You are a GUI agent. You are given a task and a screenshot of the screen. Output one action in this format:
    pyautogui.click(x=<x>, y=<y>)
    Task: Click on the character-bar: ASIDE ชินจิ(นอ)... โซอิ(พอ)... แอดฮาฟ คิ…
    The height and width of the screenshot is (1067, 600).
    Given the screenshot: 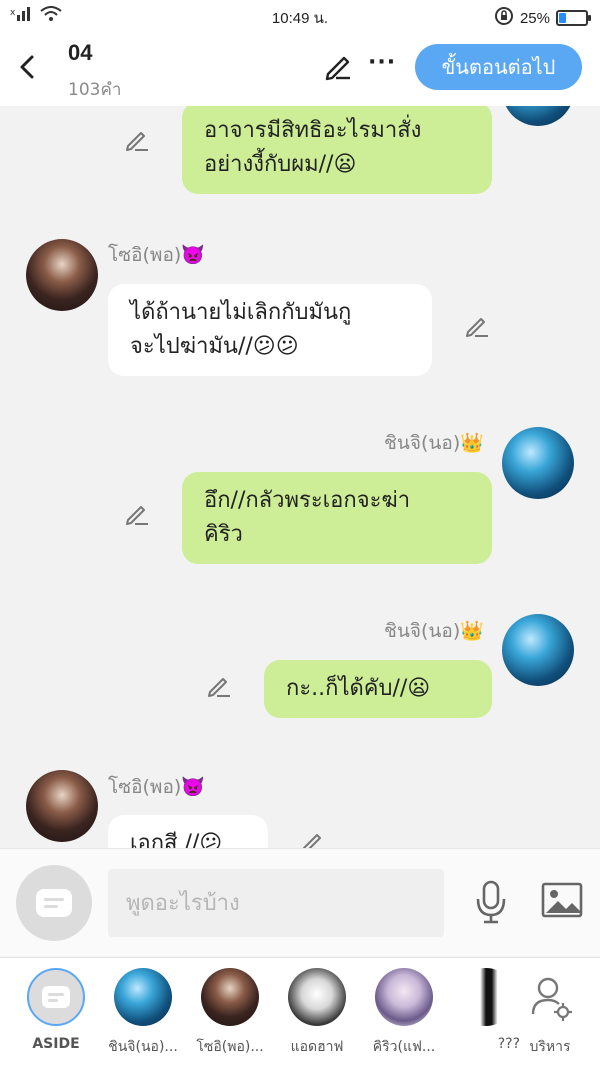 What is the action you would take?
    pyautogui.click(x=300, y=1012)
    